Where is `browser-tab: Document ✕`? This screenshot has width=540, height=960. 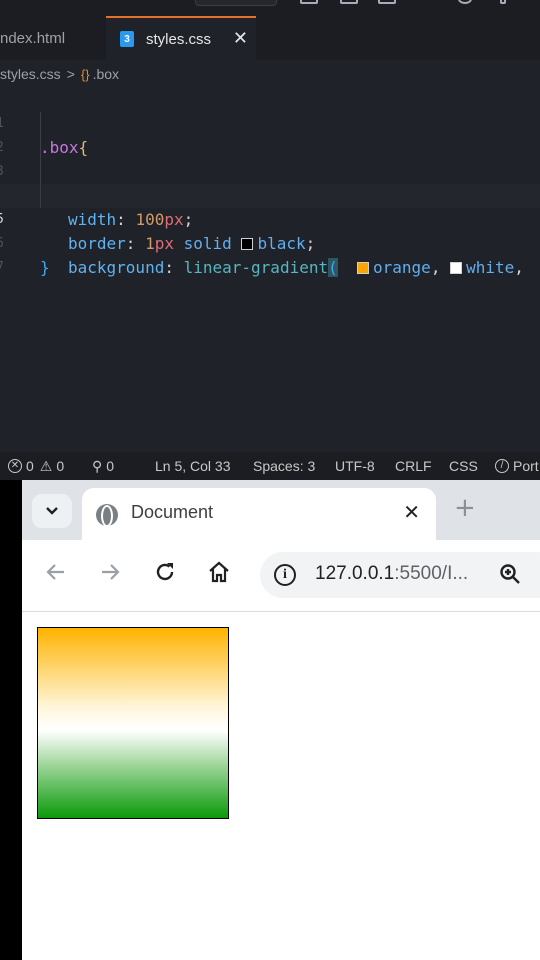 browser-tab: Document ✕ is located at coordinates (259, 514).